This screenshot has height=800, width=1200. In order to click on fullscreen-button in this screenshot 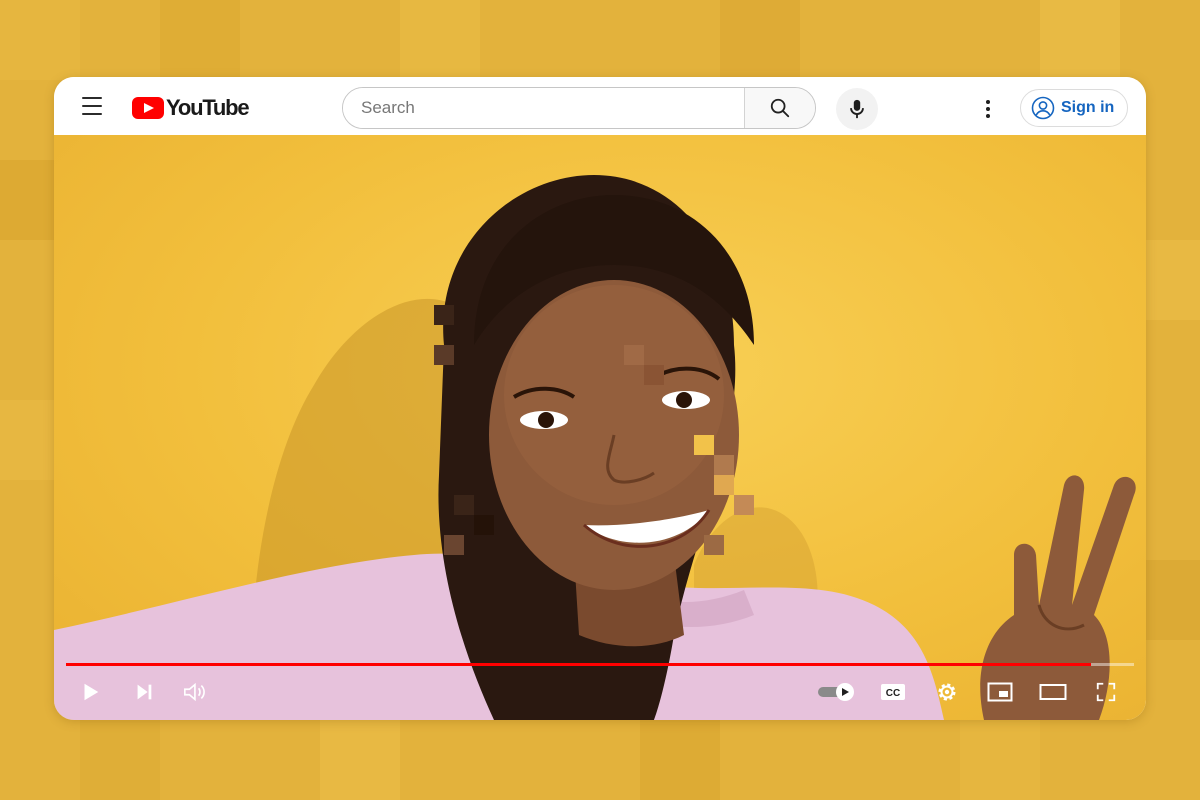, I will do `click(1106, 692)`.